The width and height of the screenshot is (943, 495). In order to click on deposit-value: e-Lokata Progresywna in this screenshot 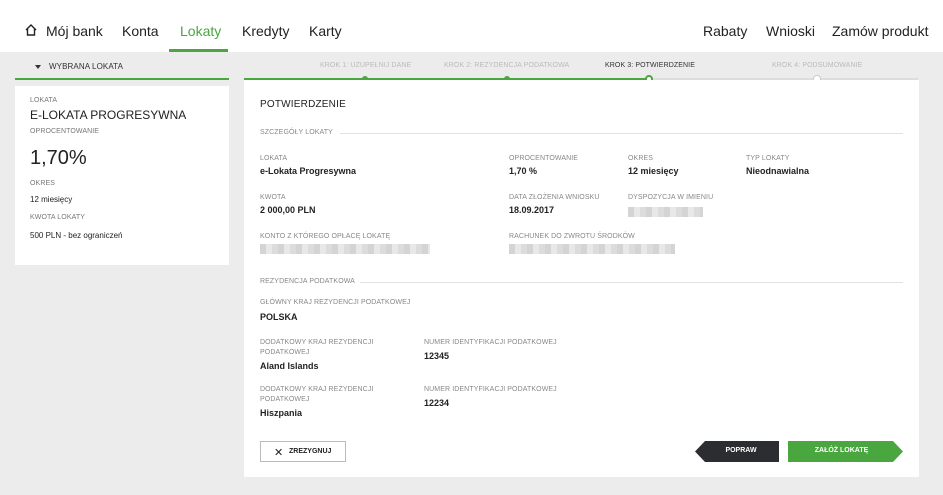, I will do `click(308, 171)`.